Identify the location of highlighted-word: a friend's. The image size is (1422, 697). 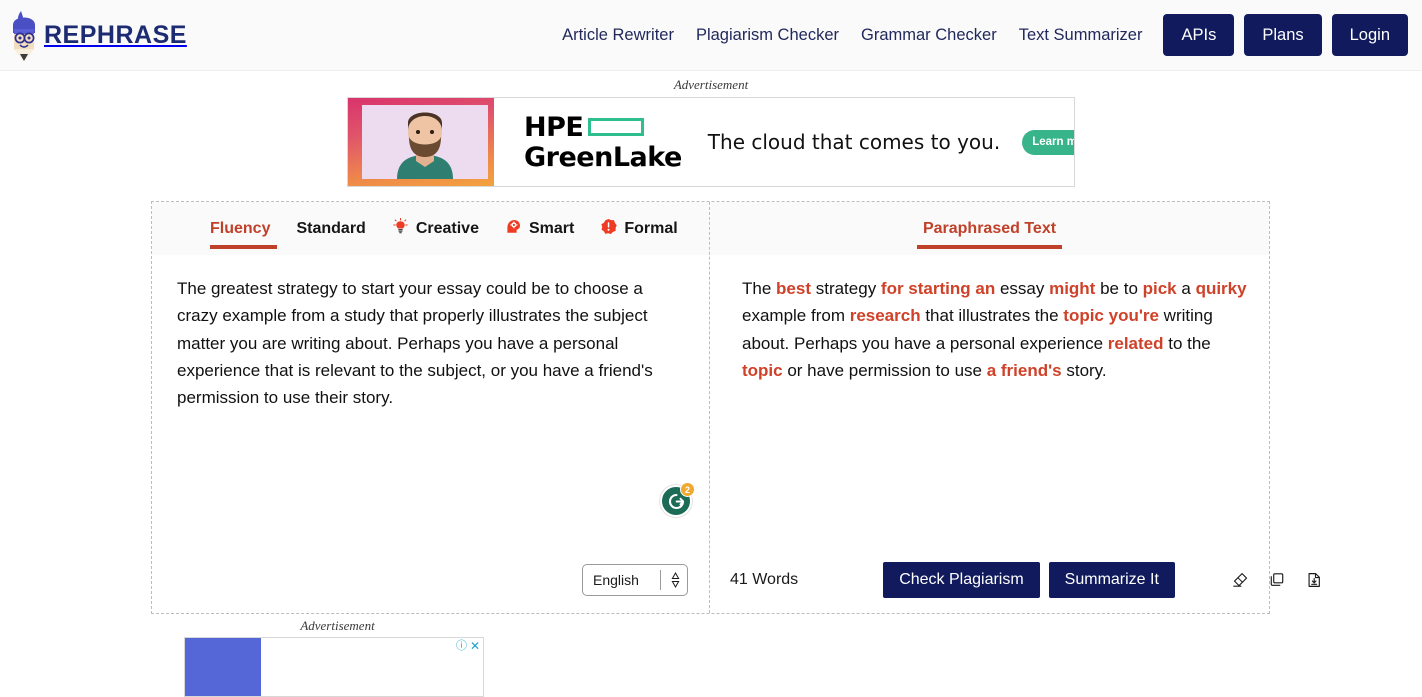
(1024, 370).